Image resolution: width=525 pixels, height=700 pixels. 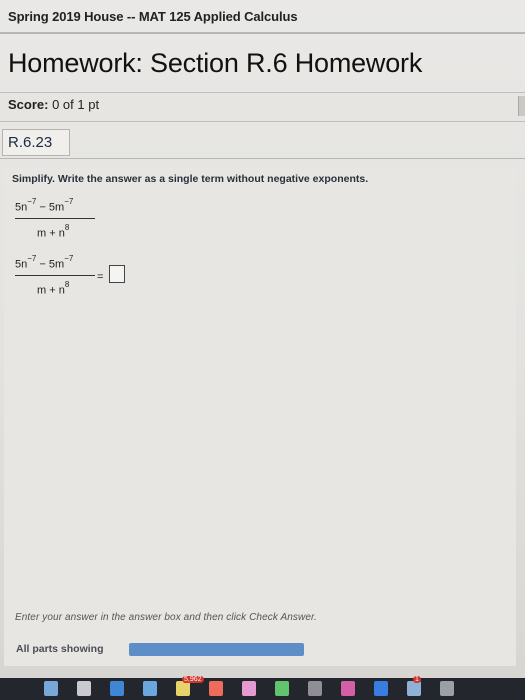 What do you see at coordinates (69, 201) in the screenshot?
I see `numerator-exp2: −7` at bounding box center [69, 201].